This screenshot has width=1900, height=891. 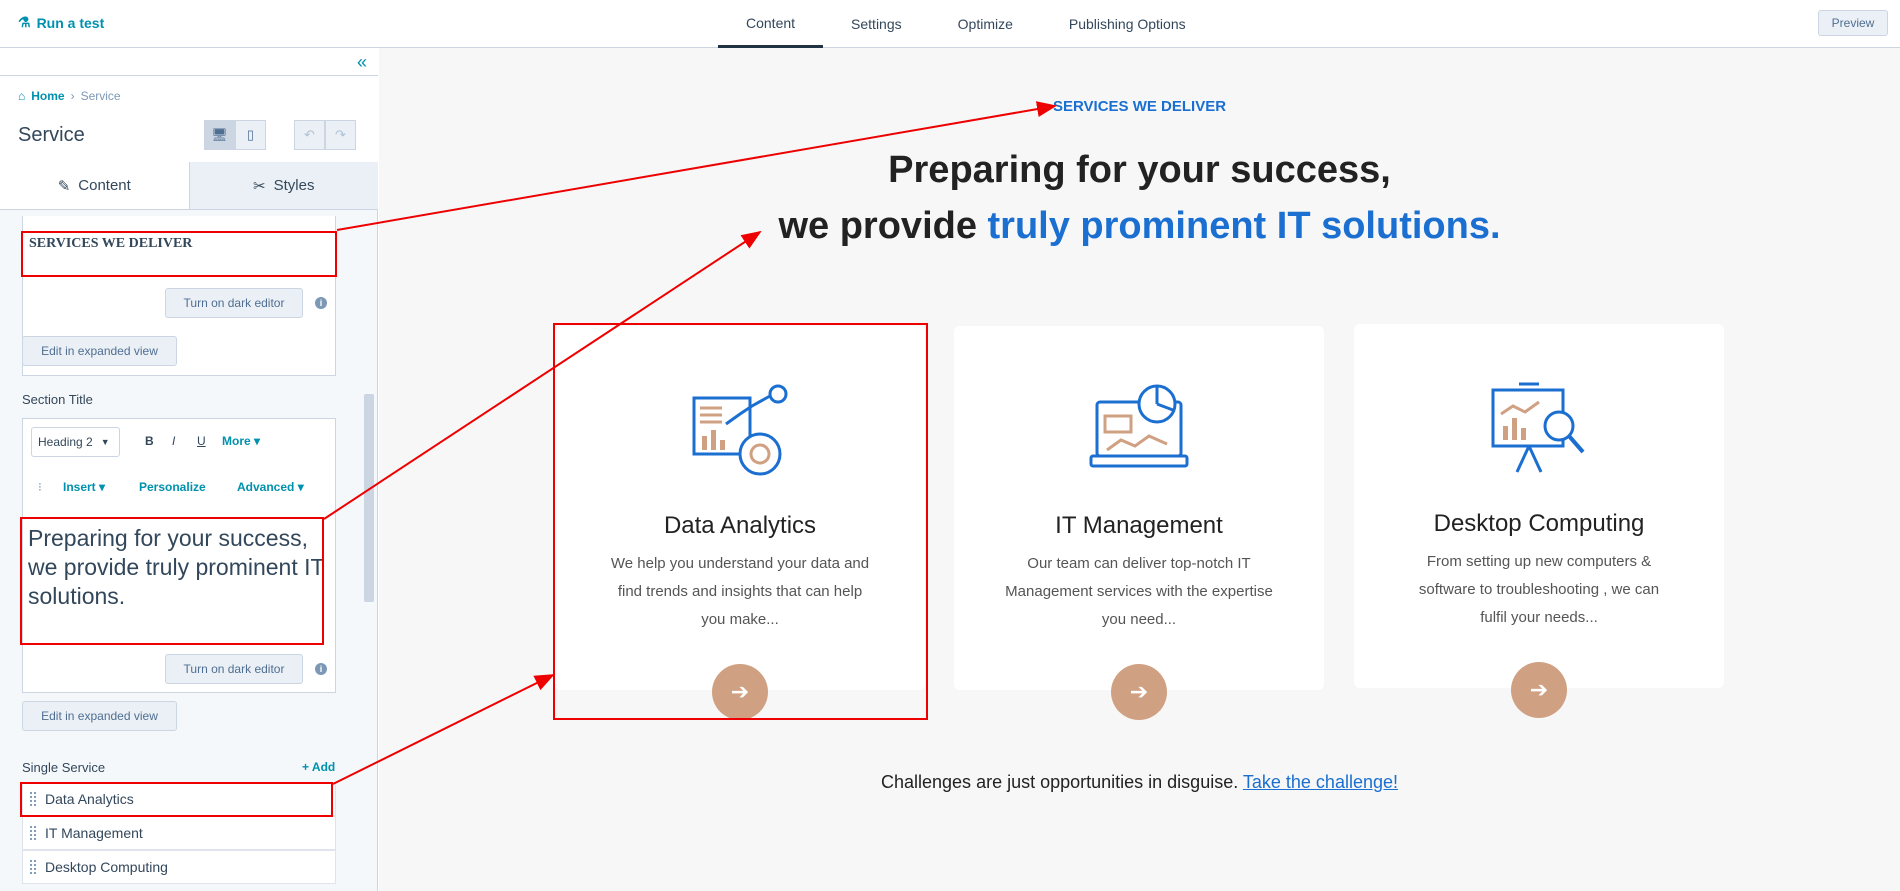 What do you see at coordinates (1139, 426) in the screenshot?
I see `it-management-icon` at bounding box center [1139, 426].